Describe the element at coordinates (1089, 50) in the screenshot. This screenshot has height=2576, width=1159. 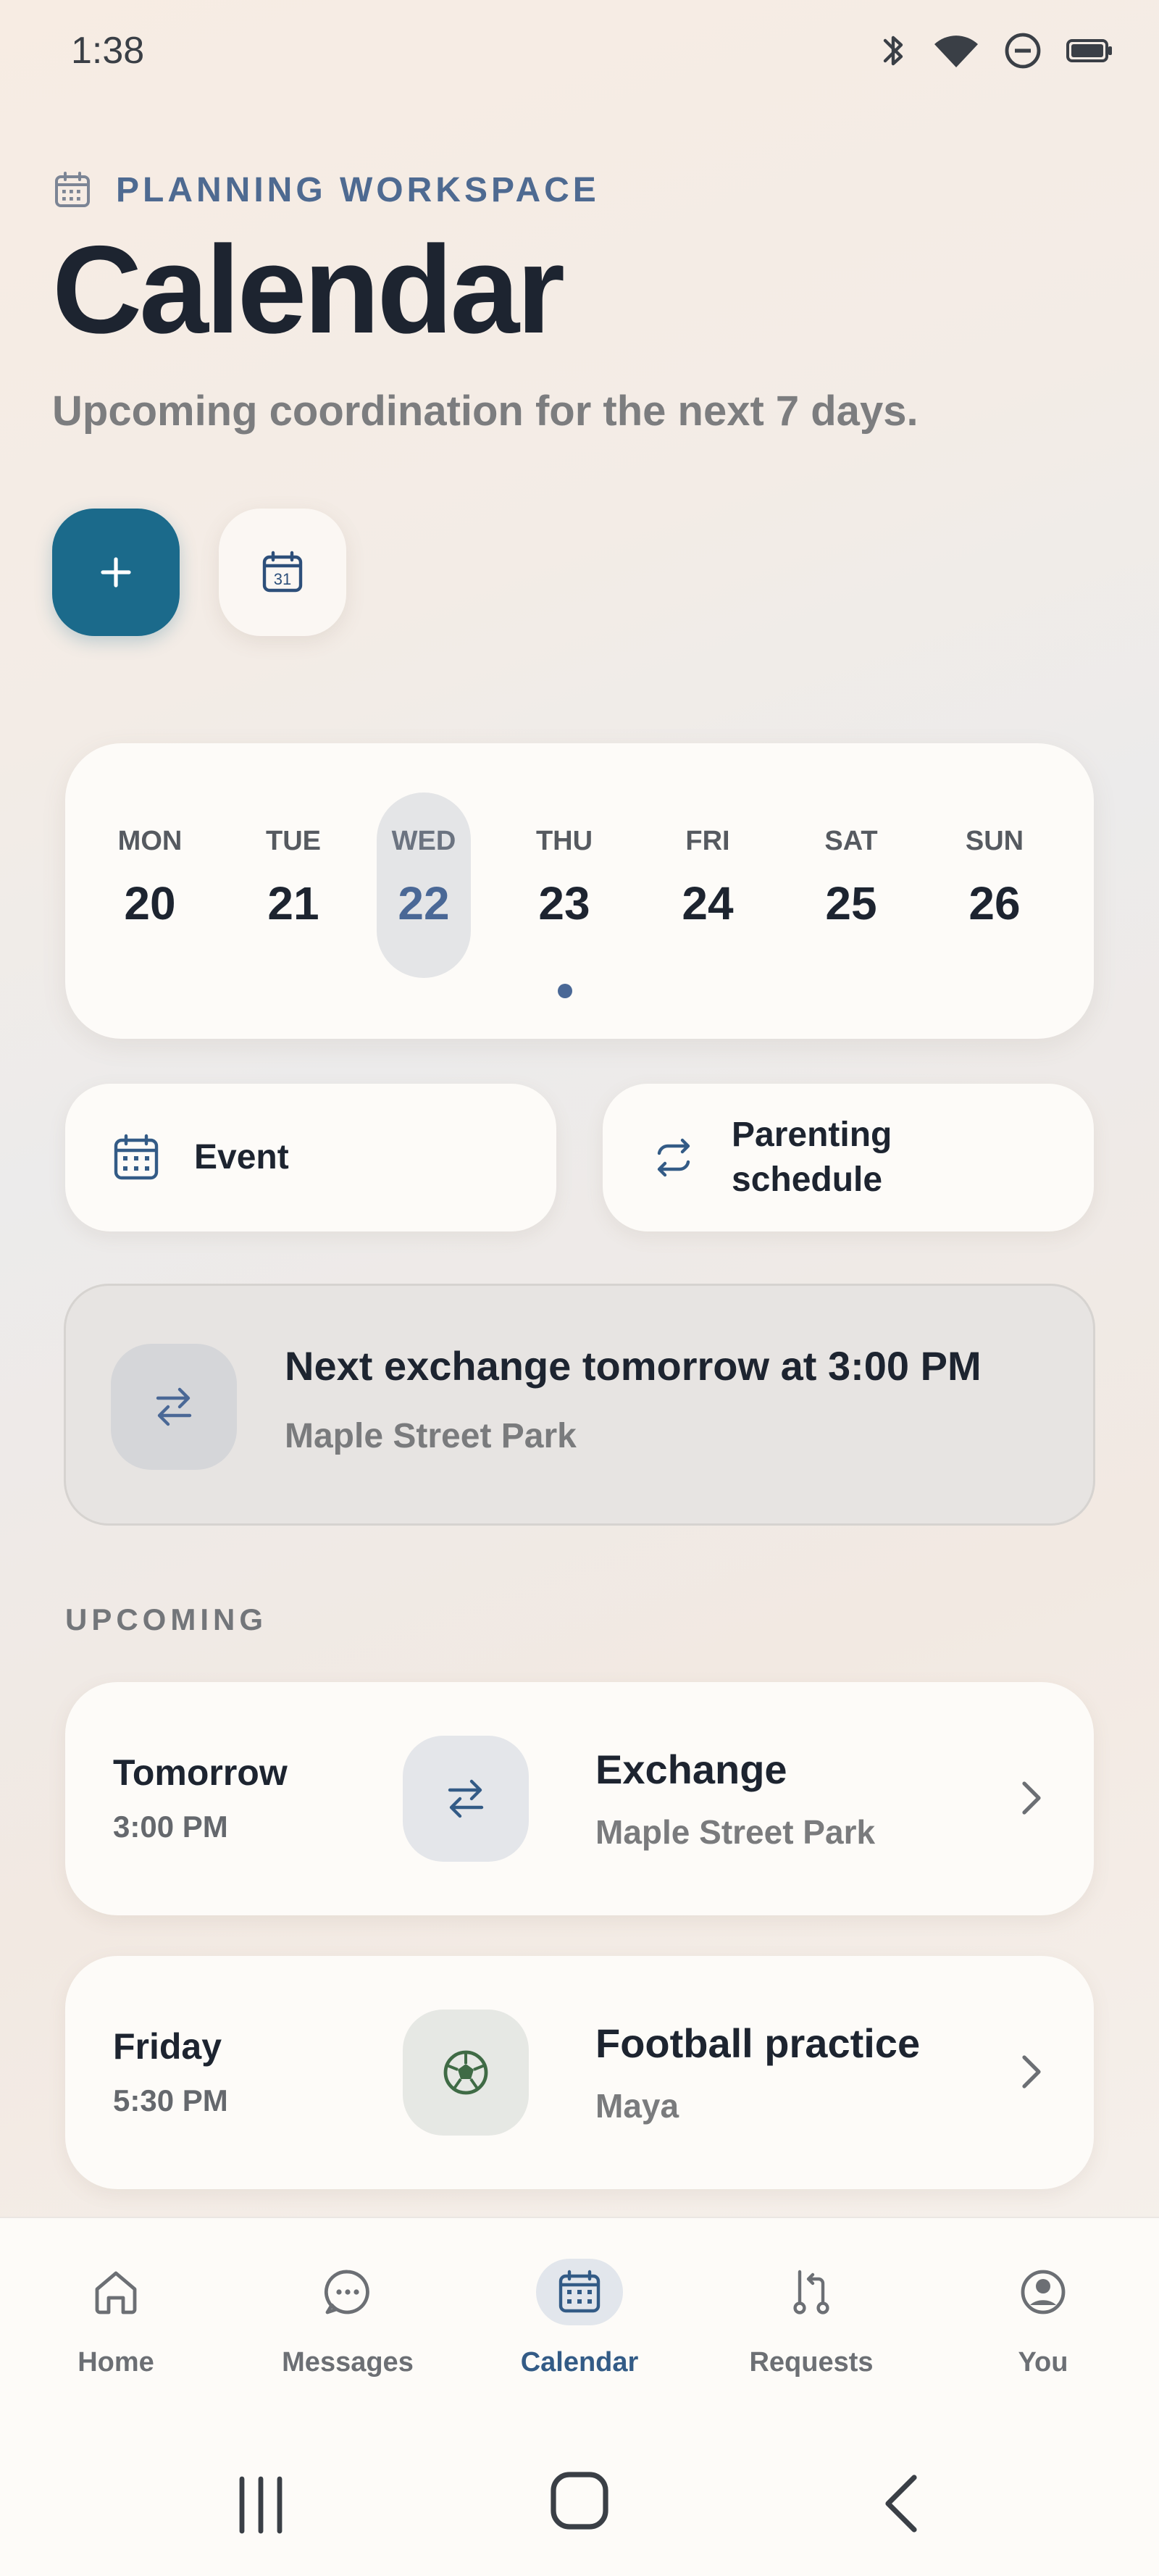
I see `battery-icon` at that location.